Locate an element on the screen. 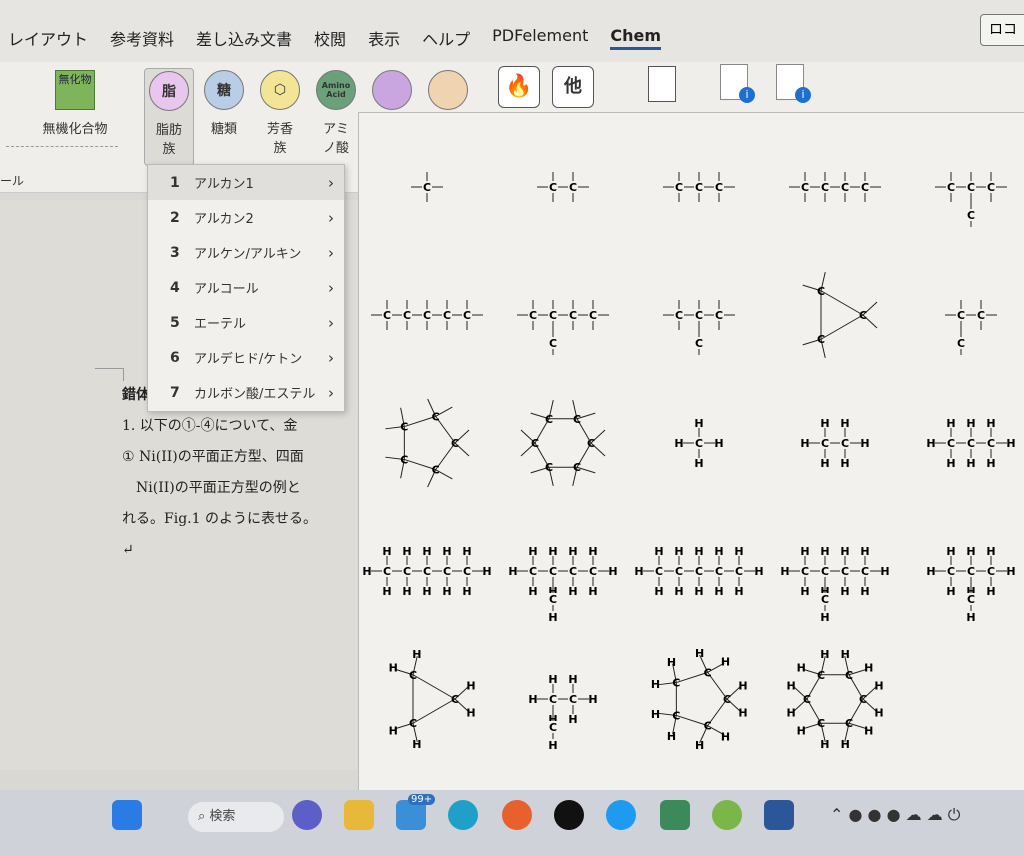  menu-item: 7 カルボン酸/エステル › is located at coordinates (246, 392).